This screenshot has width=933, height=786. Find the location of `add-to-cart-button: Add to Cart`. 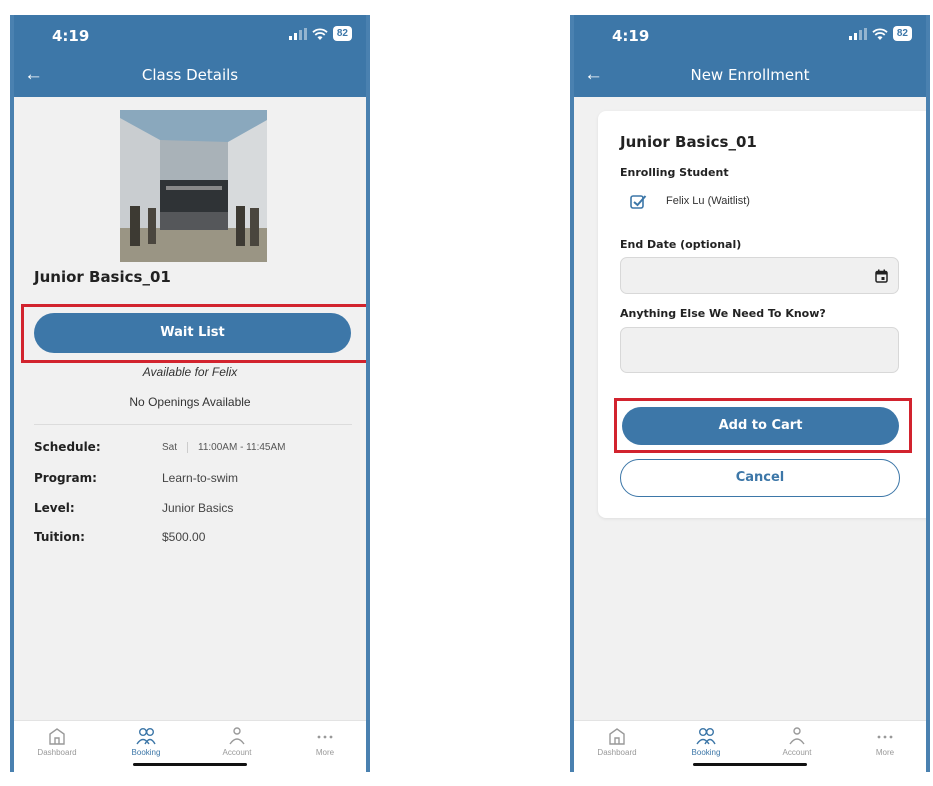

add-to-cart-button: Add to Cart is located at coordinates (760, 426).